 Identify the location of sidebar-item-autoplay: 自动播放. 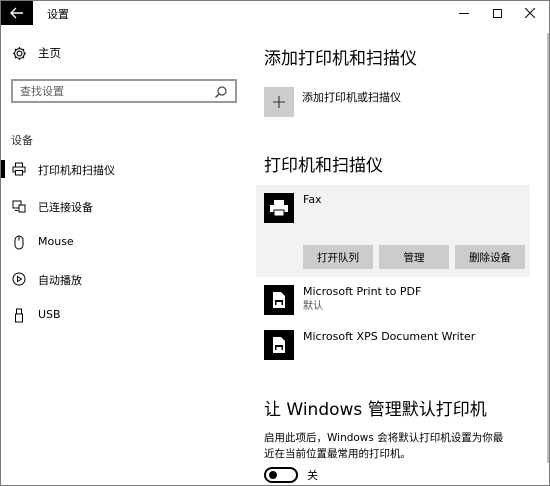
(124, 279).